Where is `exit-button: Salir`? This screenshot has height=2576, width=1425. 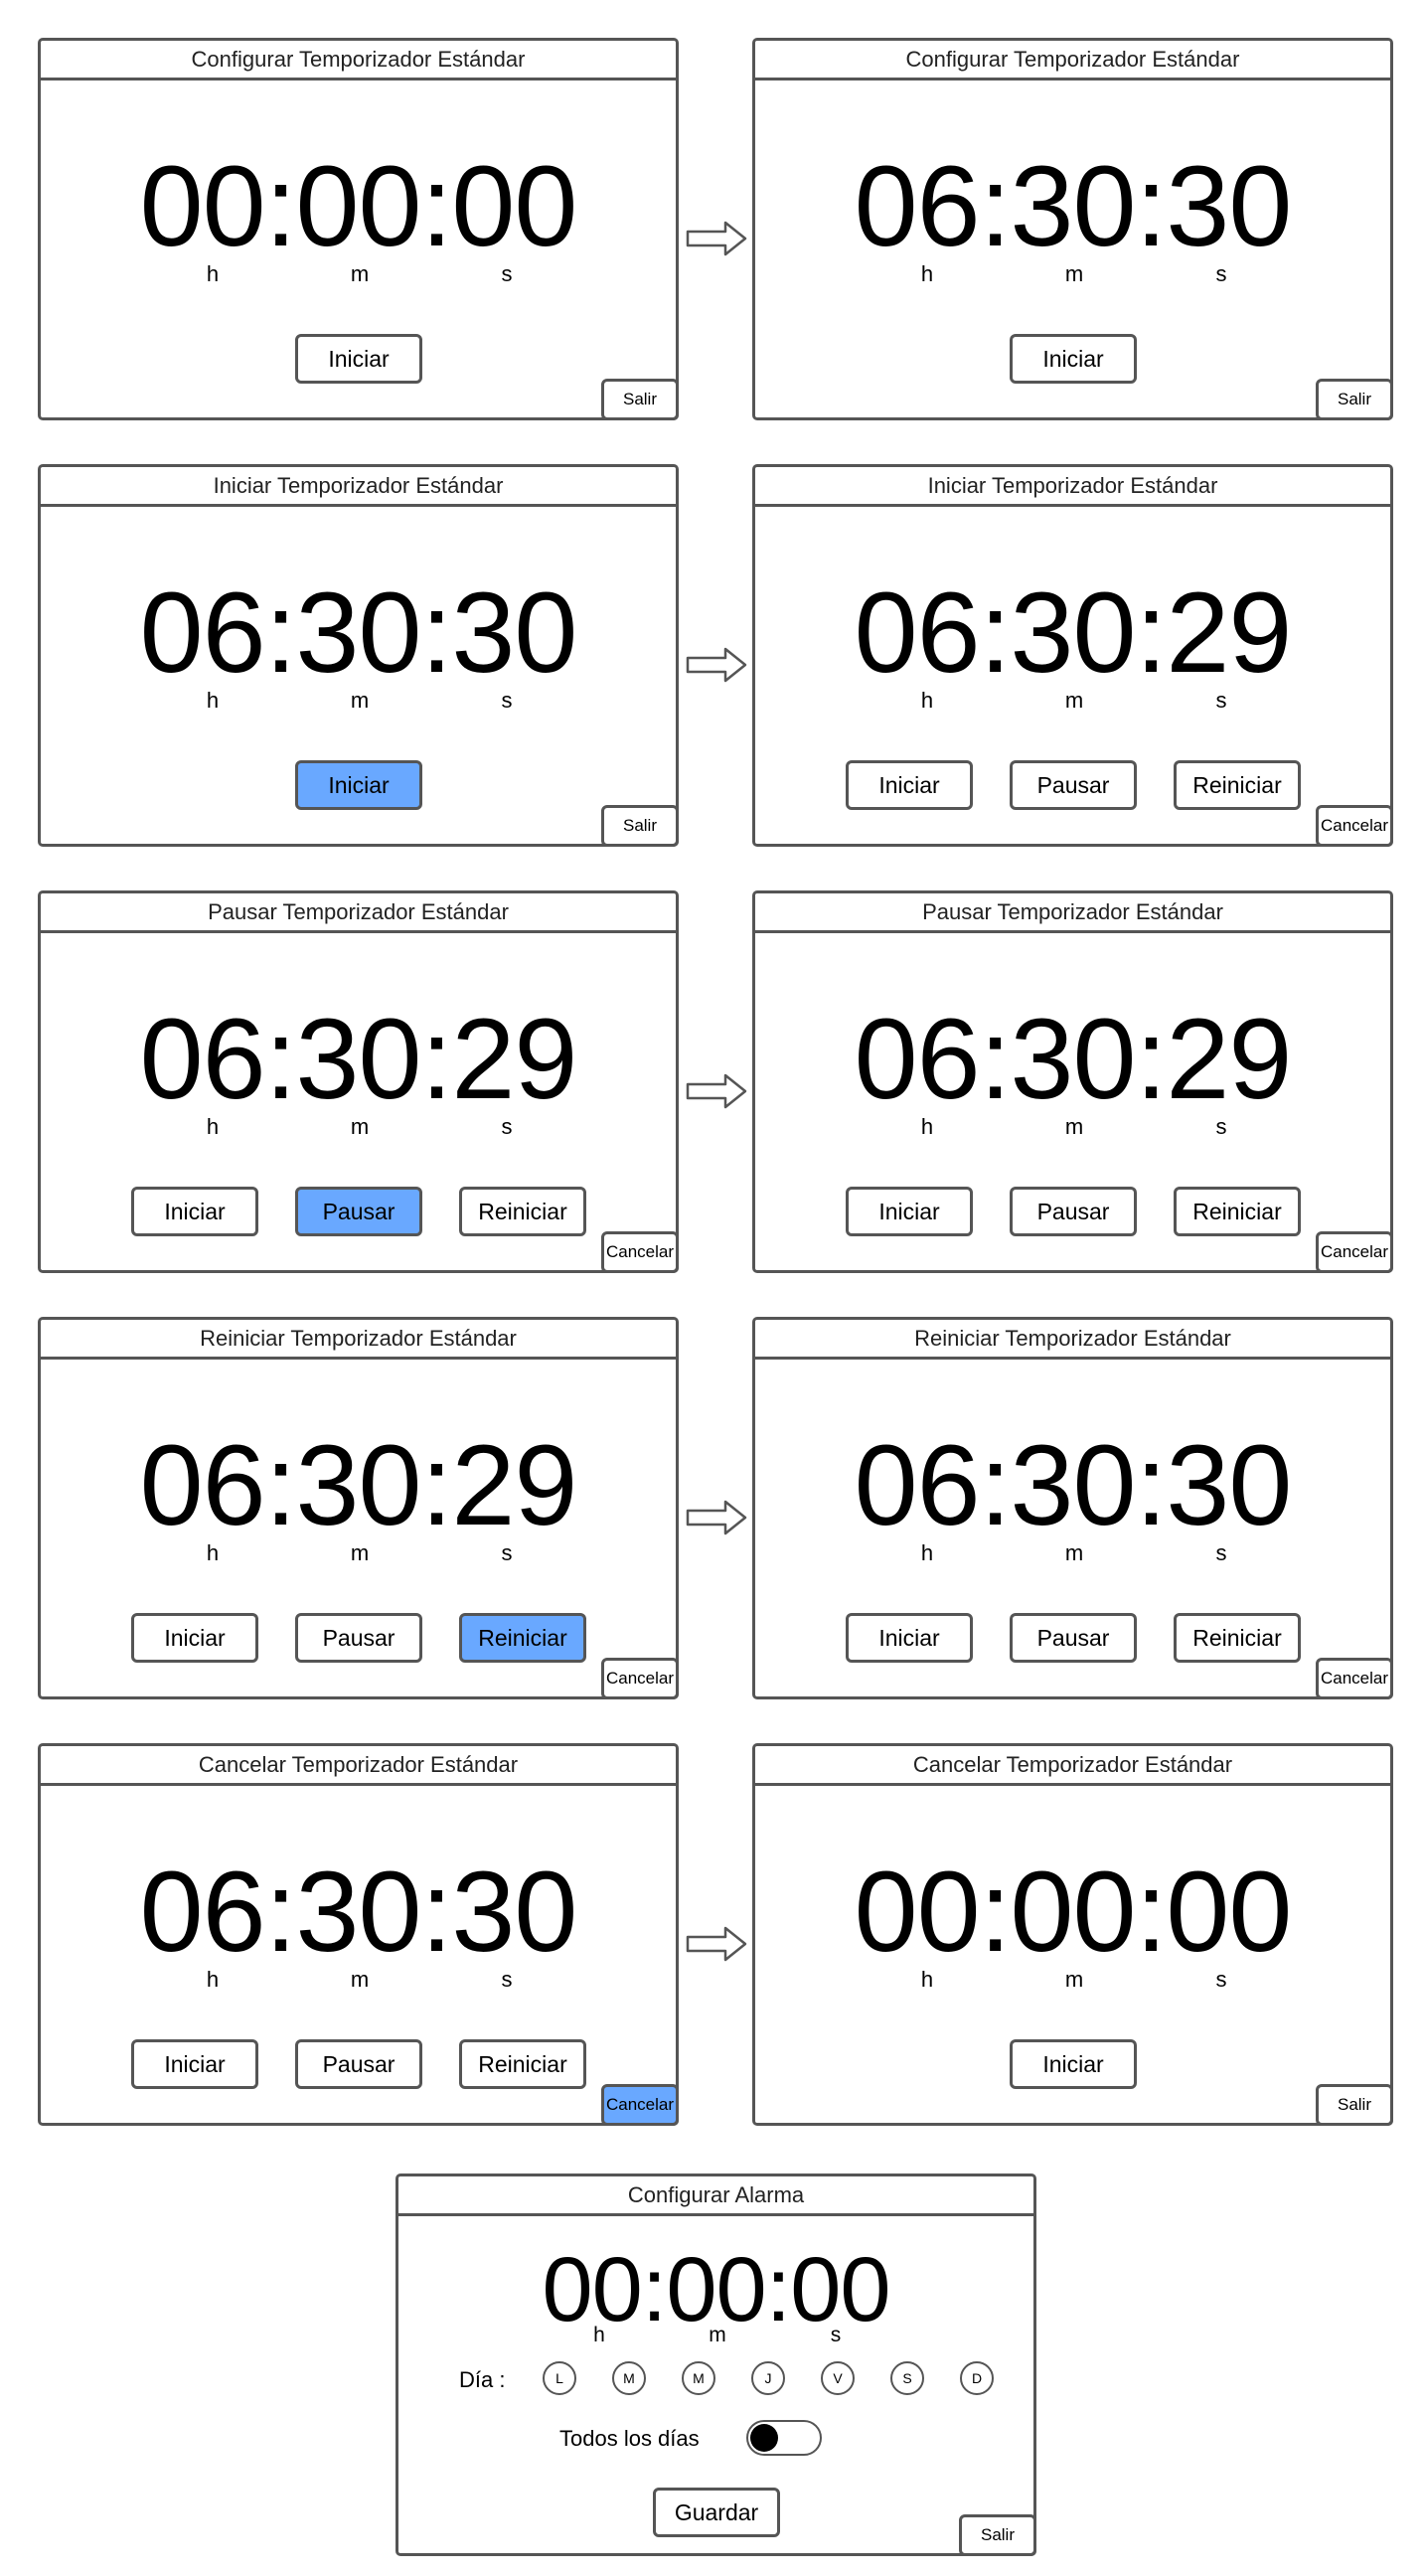 exit-button: Salir is located at coordinates (997, 2535).